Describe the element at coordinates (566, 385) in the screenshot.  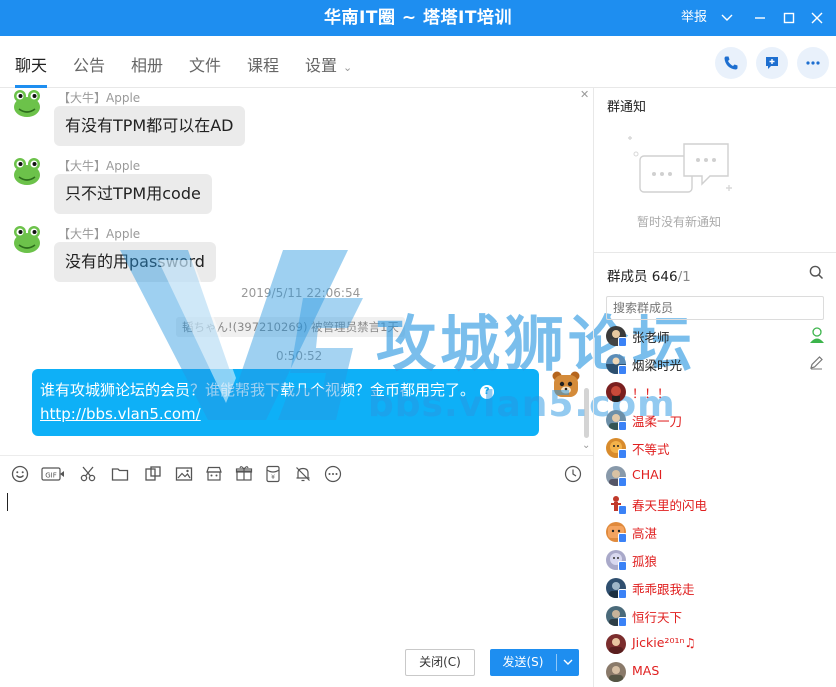
I see `bear-avatar-icon` at that location.